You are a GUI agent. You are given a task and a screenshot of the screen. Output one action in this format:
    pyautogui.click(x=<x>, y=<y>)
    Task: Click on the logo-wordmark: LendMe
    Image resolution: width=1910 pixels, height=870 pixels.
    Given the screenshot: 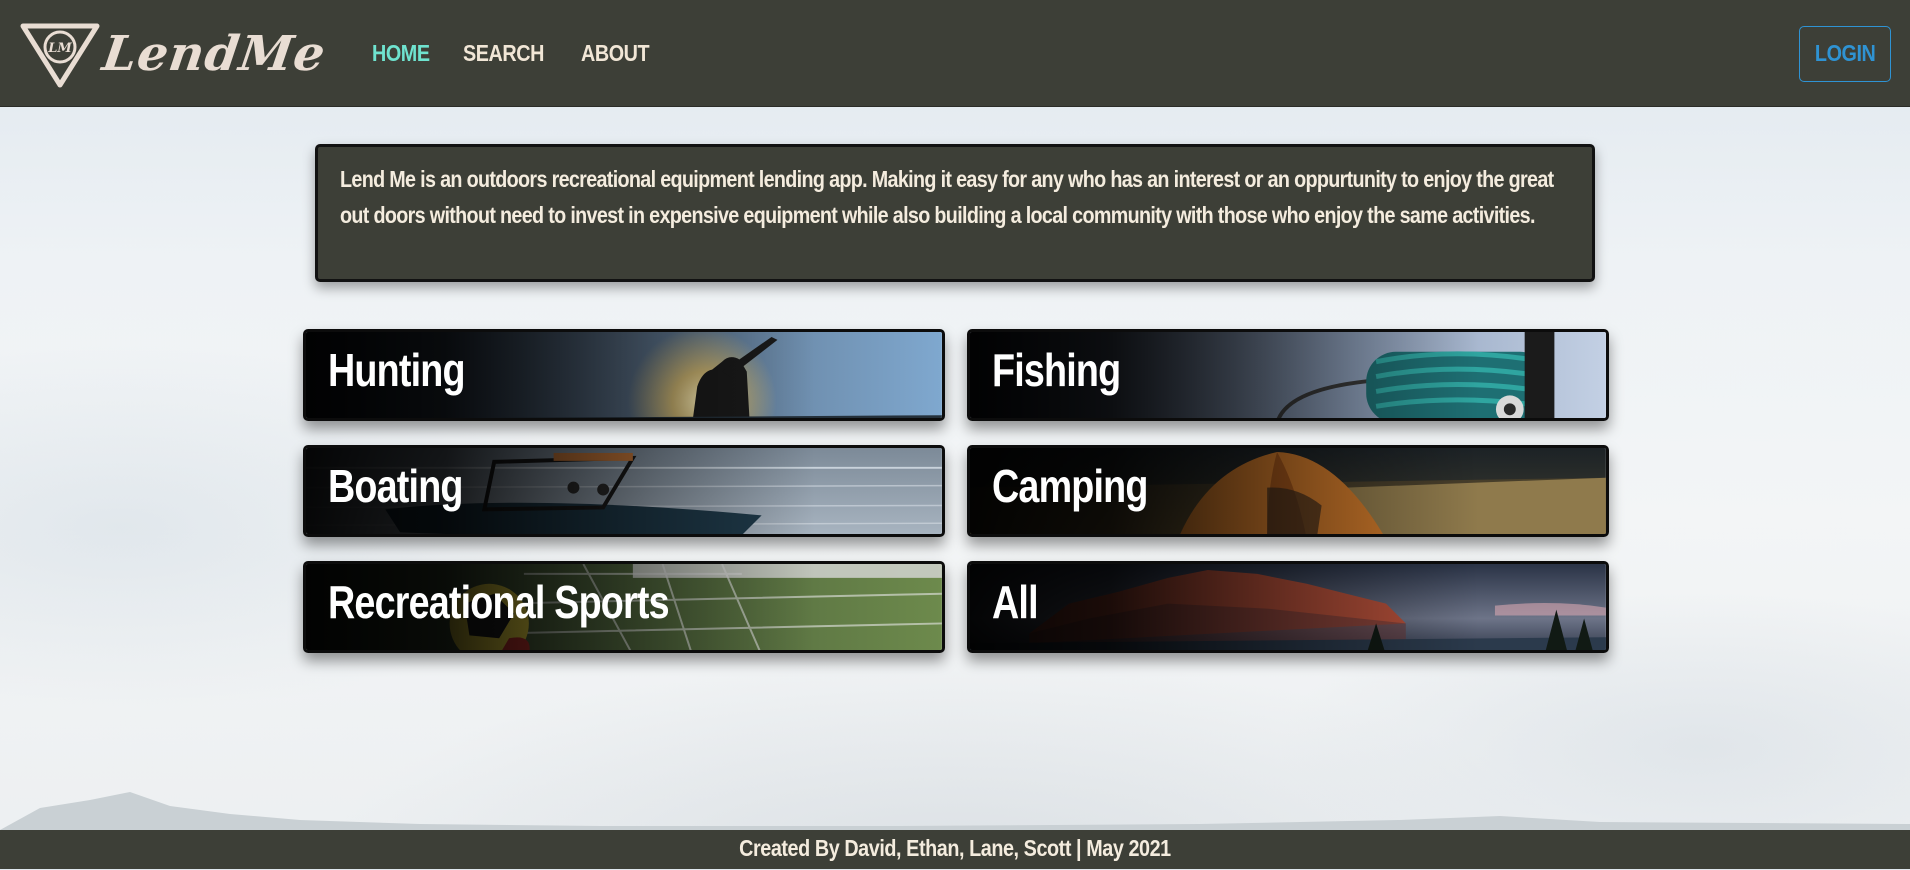 What is the action you would take?
    pyautogui.click(x=214, y=54)
    